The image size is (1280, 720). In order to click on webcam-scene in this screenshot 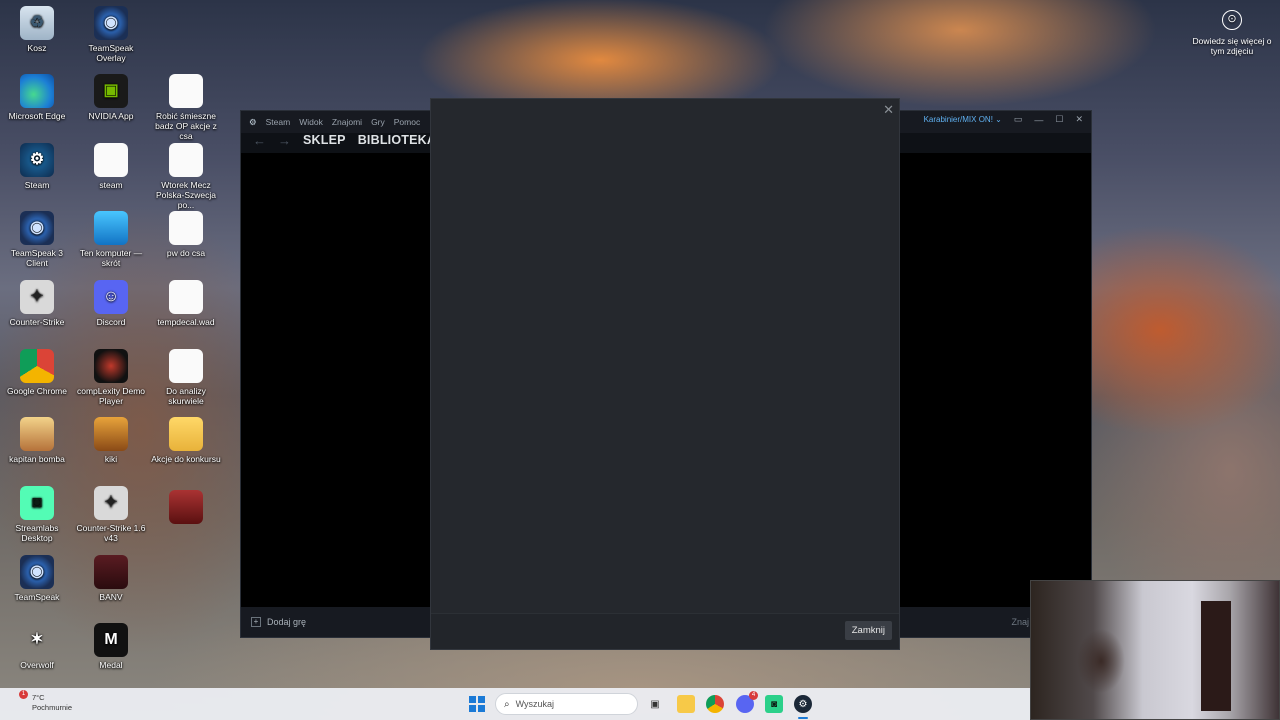, I will do `click(1216, 656)`.